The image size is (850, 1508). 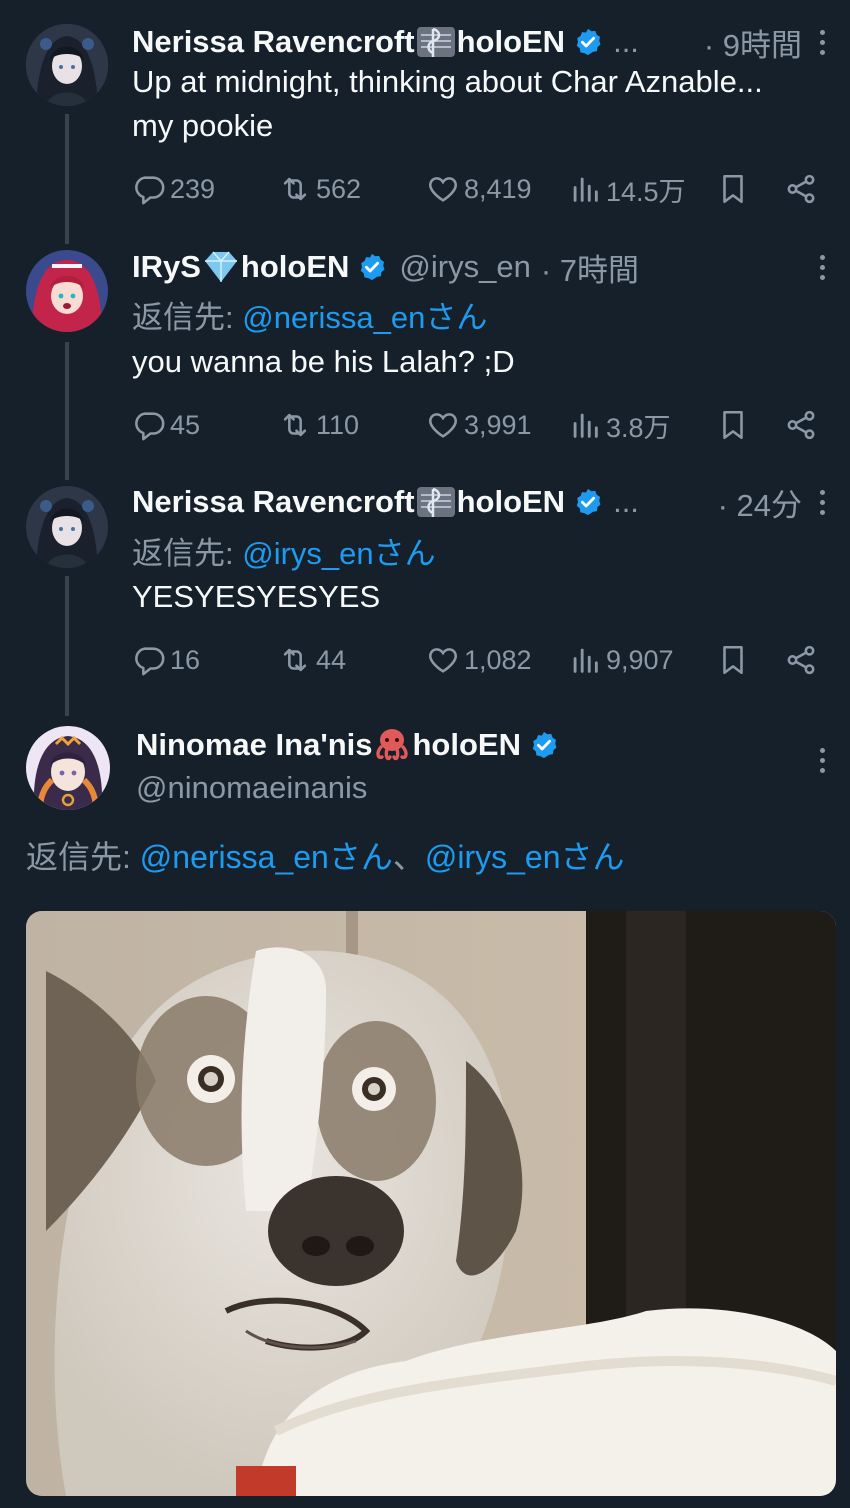 I want to click on reply-button: 16, so click(x=166, y=660).